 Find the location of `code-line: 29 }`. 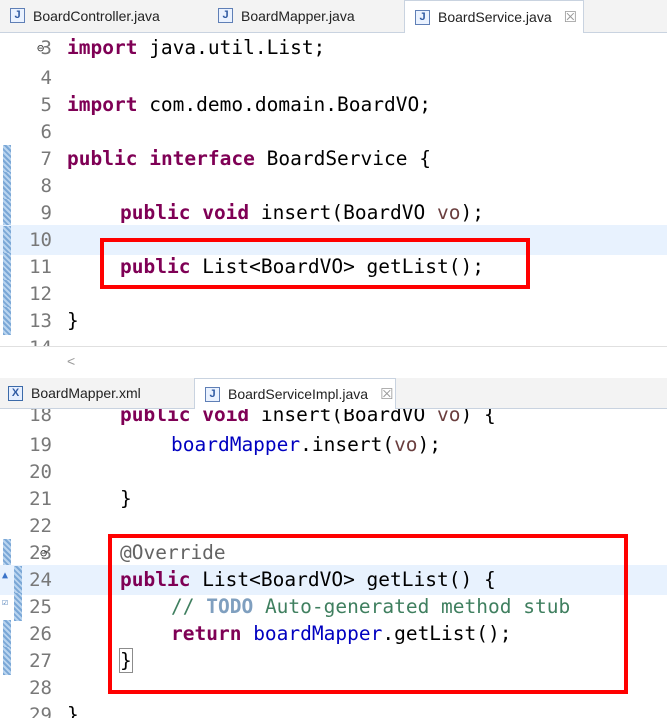

code-line: 29 } is located at coordinates (333, 709).